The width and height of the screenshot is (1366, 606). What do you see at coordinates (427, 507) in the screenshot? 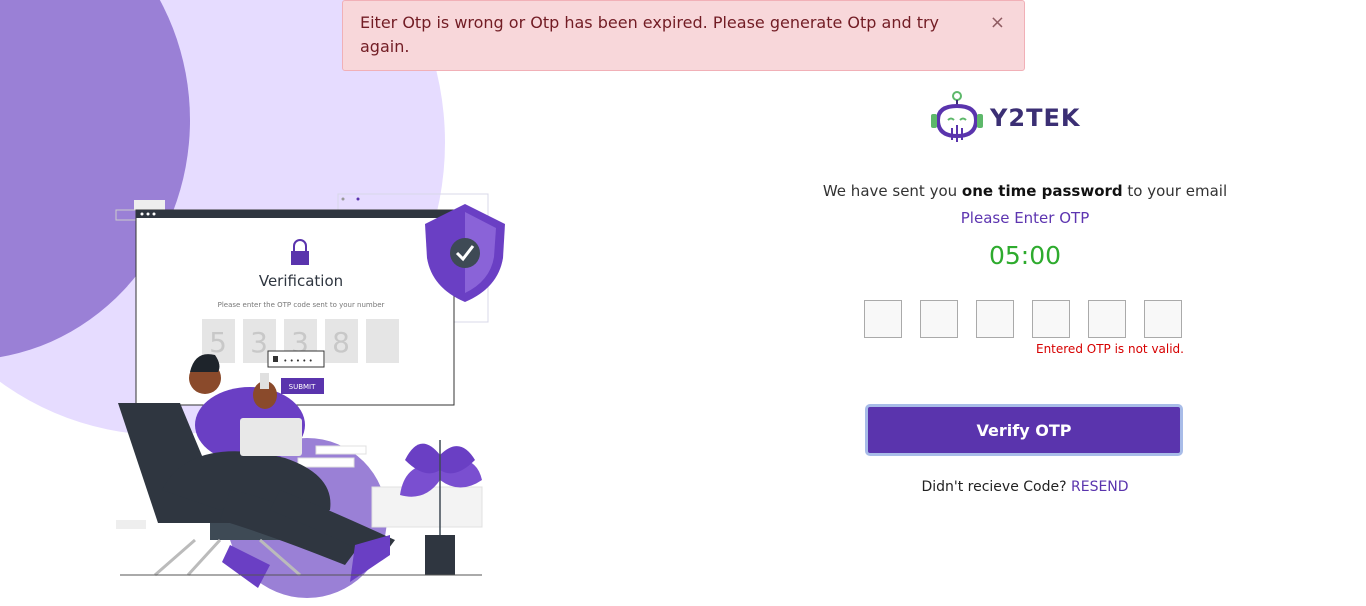
I see `side-cabinet` at bounding box center [427, 507].